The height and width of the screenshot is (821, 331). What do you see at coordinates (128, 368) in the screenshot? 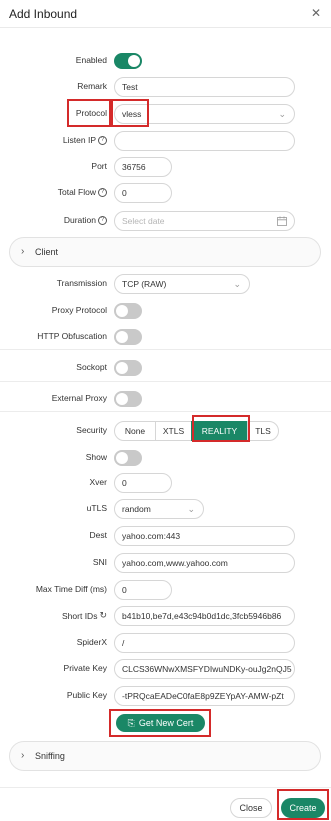
I see `sockopt-toggle` at bounding box center [128, 368].